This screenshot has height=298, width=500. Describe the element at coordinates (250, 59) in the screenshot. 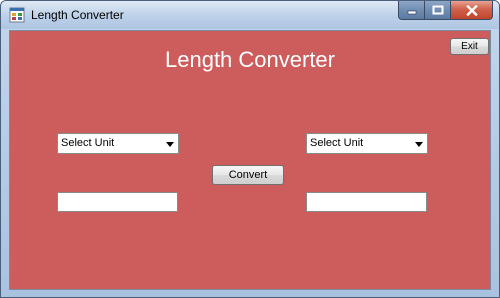

I see `page-title: Length Converter` at that location.